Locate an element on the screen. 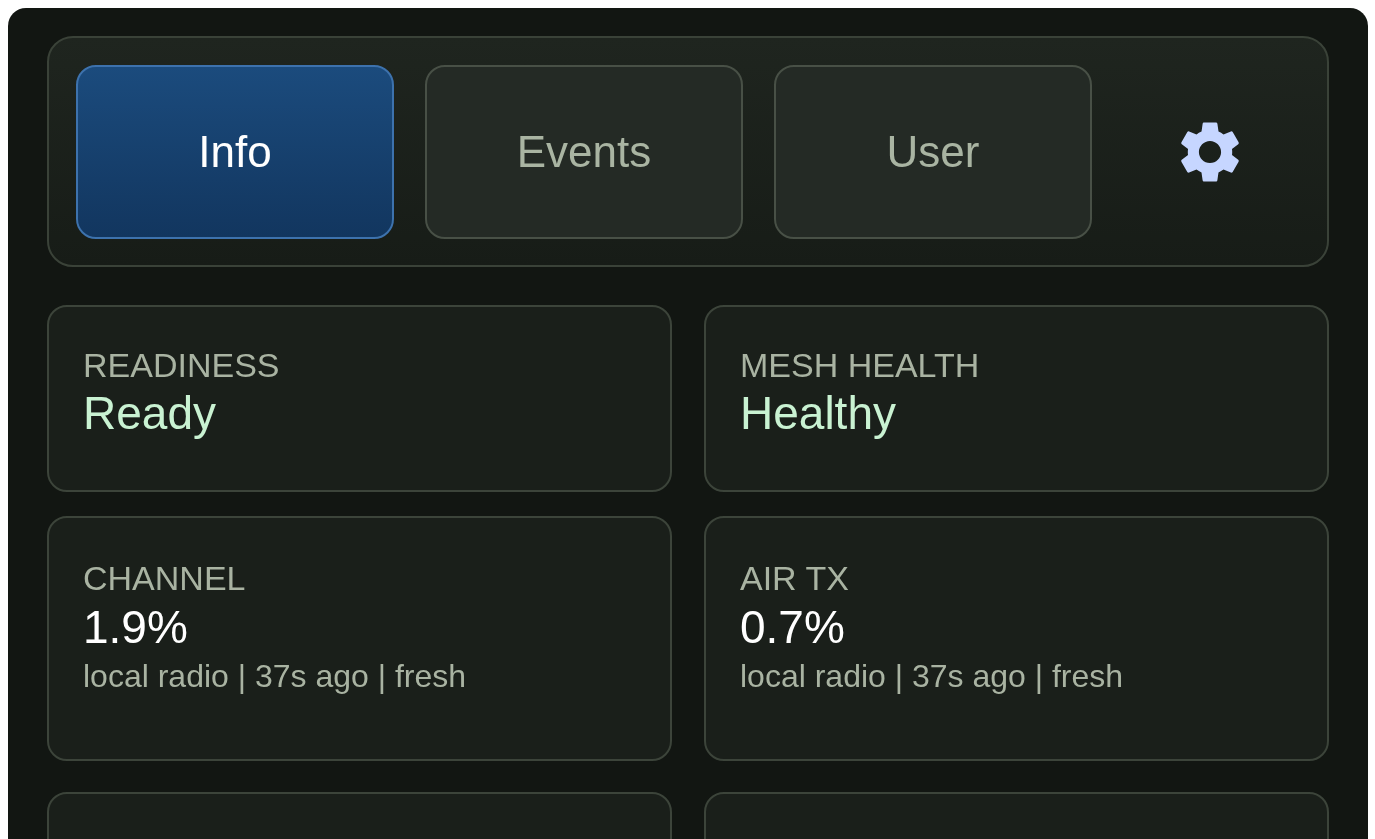 This screenshot has height=839, width=1375. card-value: Healthy is located at coordinates (818, 413).